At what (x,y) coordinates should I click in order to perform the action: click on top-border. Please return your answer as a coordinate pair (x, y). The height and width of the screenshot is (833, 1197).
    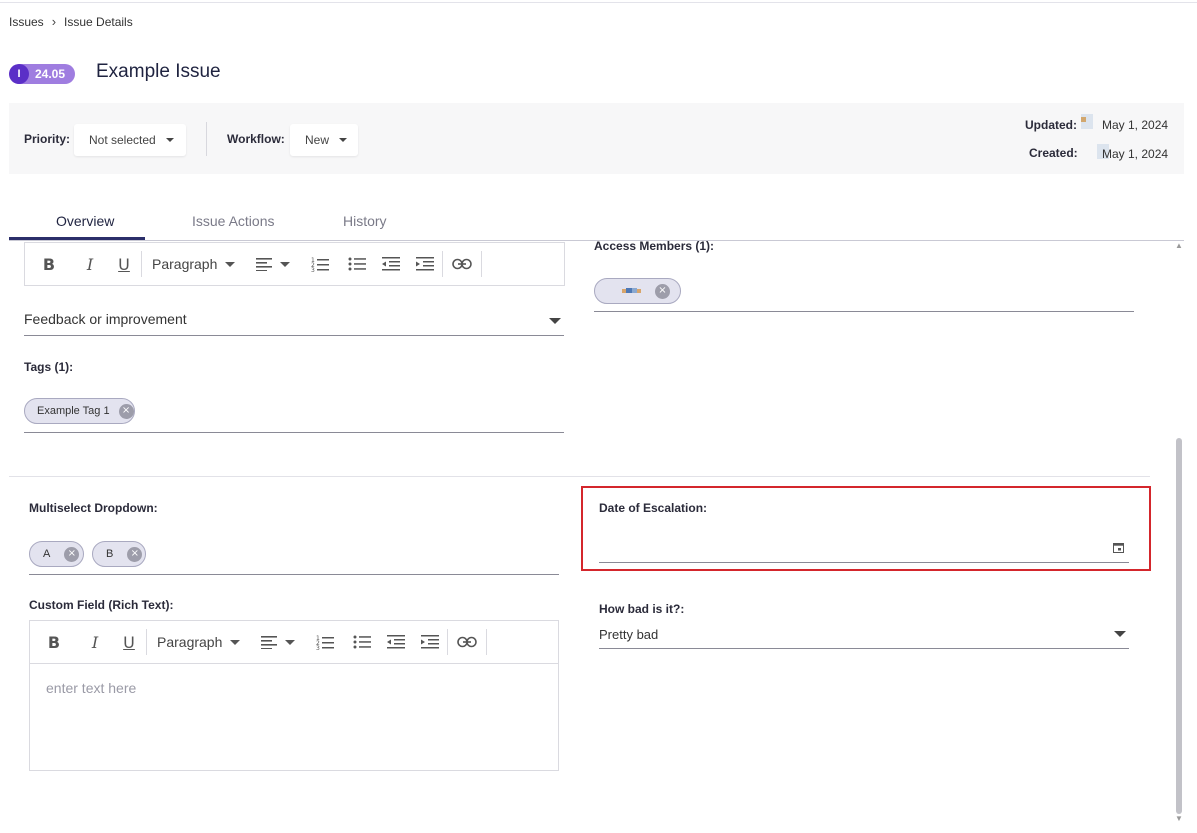
    Looking at the image, I should click on (598, 2).